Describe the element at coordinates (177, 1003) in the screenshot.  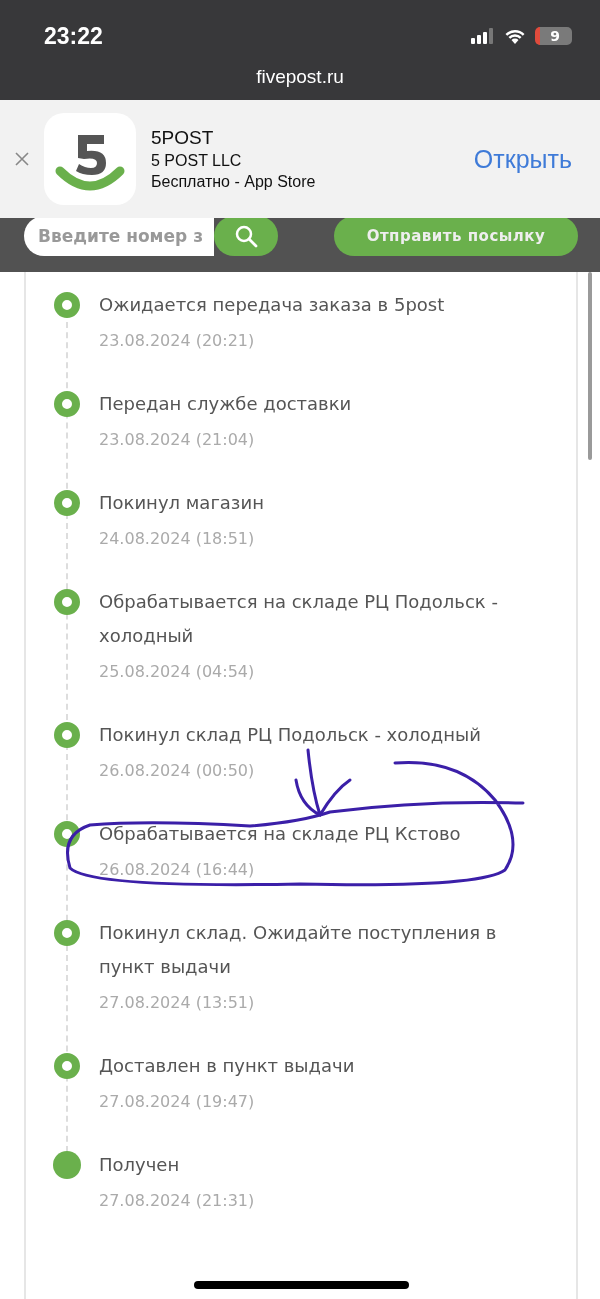
I see `event-date: 27.08.2024 (13:51)` at that location.